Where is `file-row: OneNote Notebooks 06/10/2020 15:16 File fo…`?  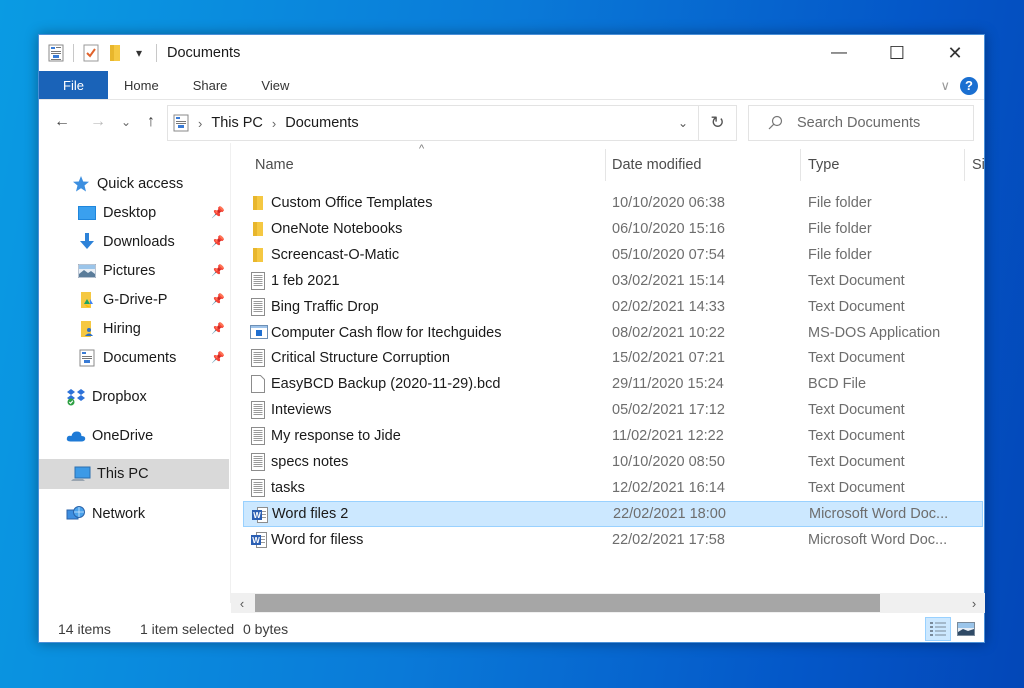 file-row: OneNote Notebooks 06/10/2020 15:16 File fo… is located at coordinates (613, 229).